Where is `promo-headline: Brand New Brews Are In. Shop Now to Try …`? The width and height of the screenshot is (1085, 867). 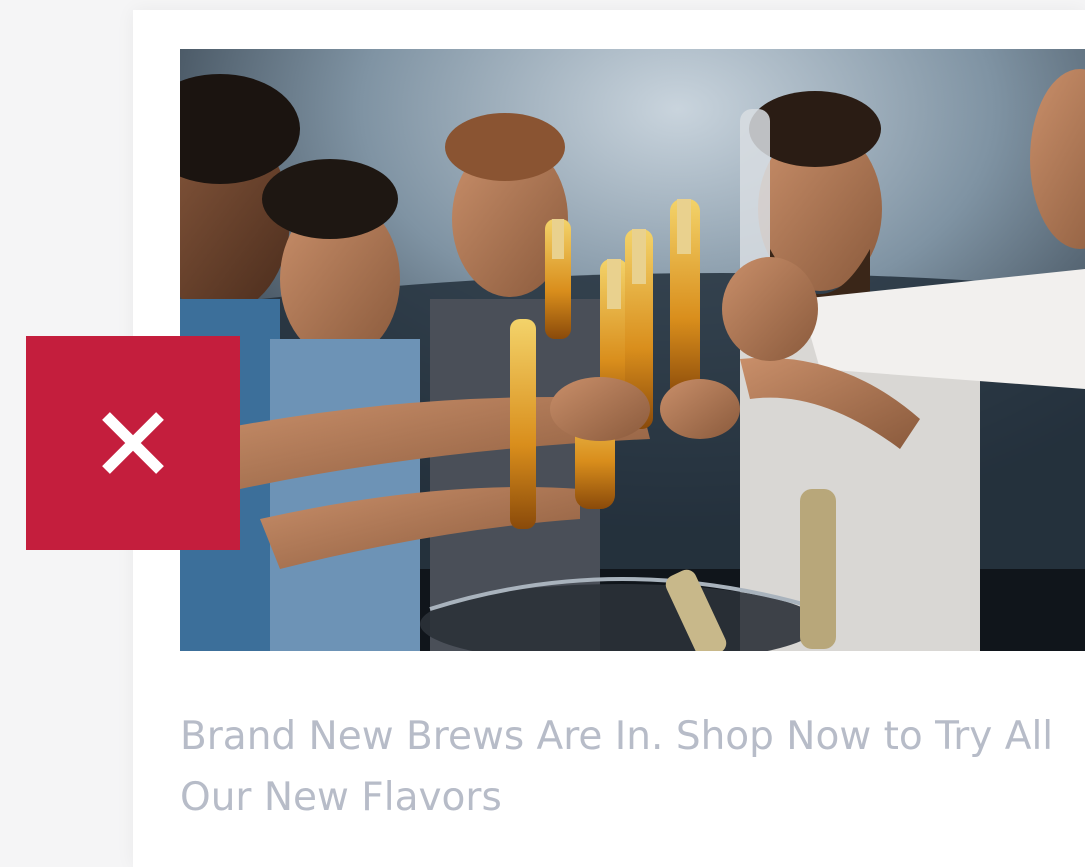
promo-headline: Brand New Brews Are In. Shop Now to Try … is located at coordinates (617, 767).